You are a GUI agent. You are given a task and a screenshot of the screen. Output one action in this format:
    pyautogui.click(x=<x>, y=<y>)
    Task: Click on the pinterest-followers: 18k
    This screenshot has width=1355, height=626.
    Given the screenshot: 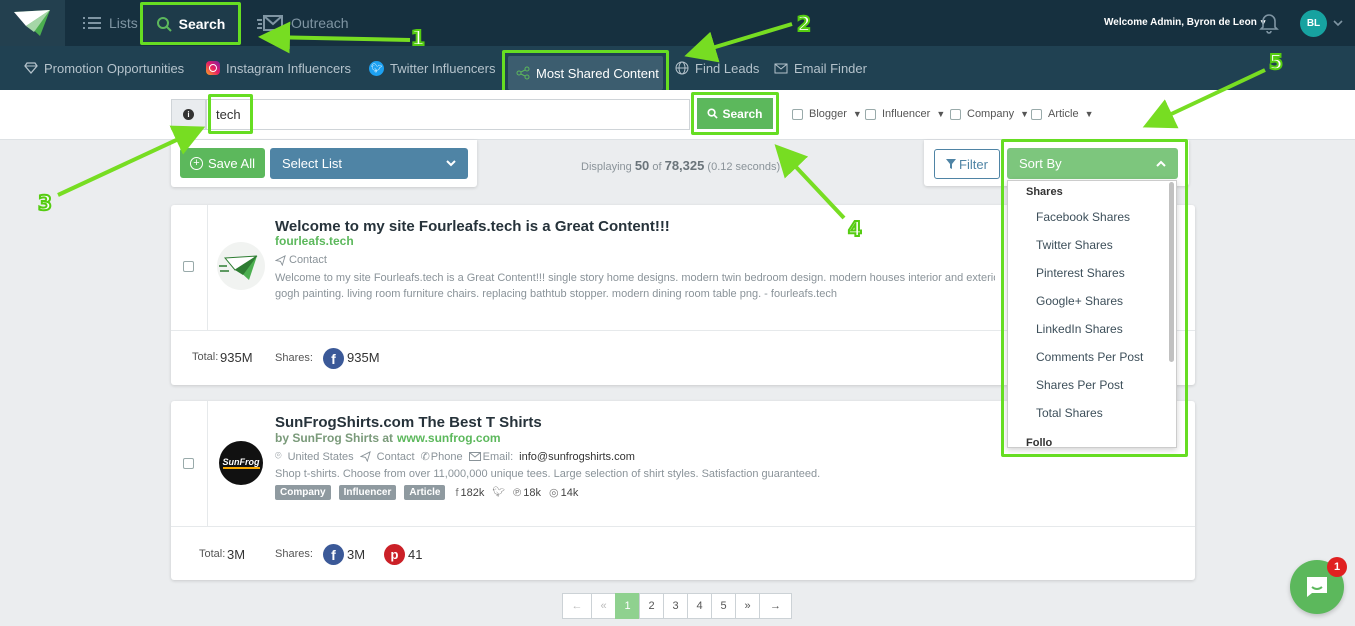 What is the action you would take?
    pyautogui.click(x=532, y=492)
    